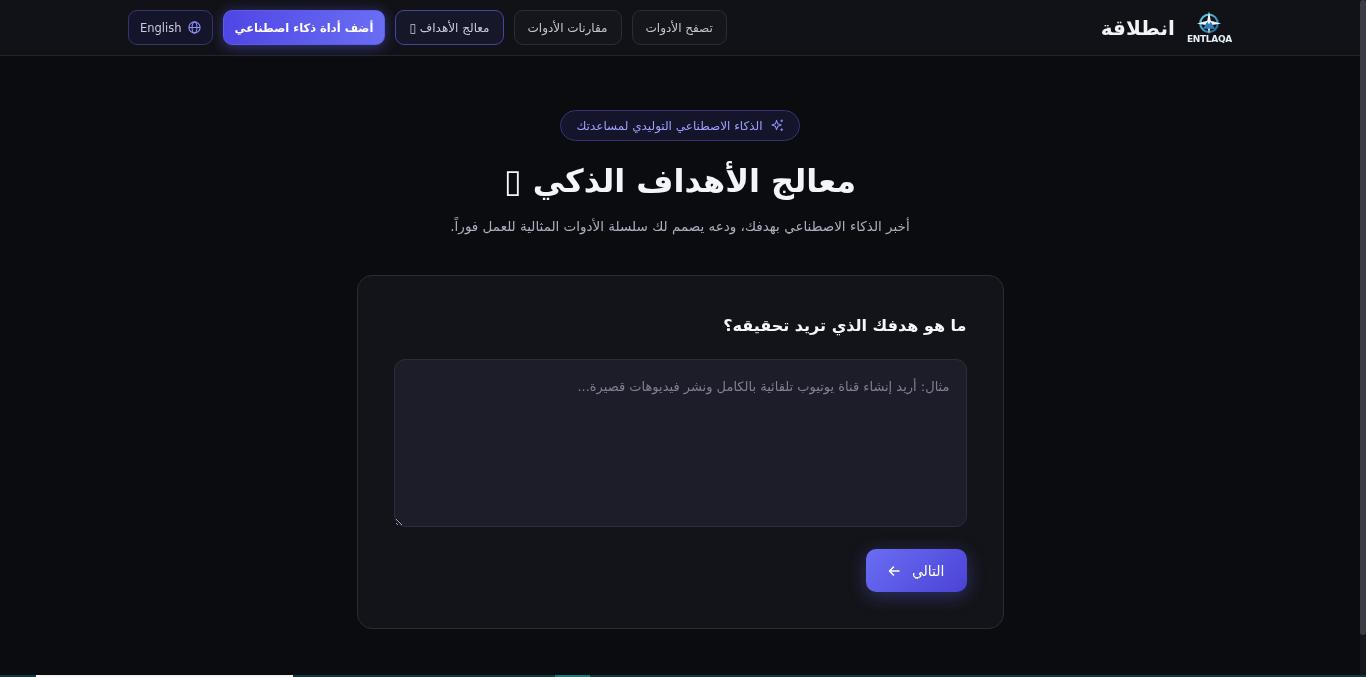 The image size is (1366, 677). What do you see at coordinates (669, 125) in the screenshot?
I see `badge-text: الذكاء الاصطناعي التوليدي لمساعدتك` at bounding box center [669, 125].